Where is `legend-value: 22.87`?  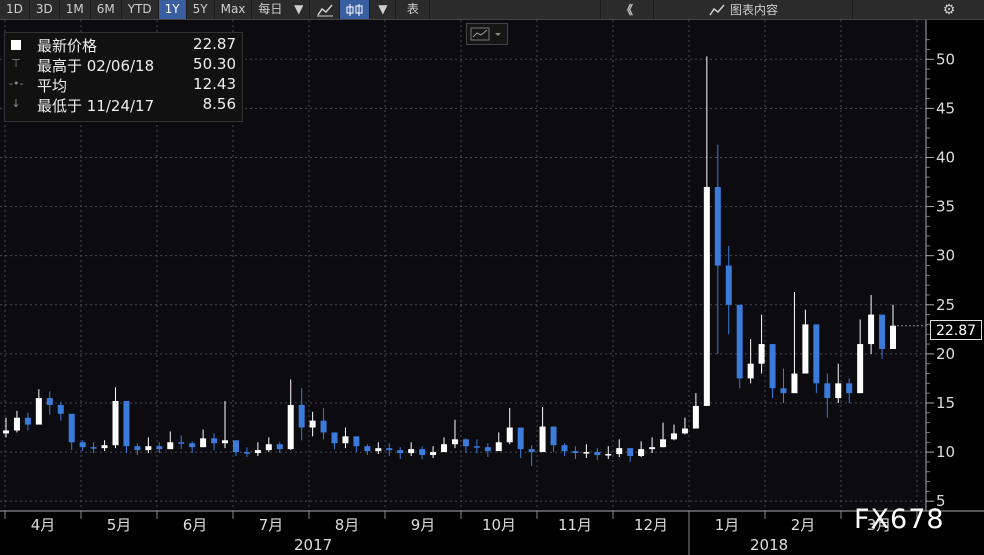
legend-value: 22.87 is located at coordinates (214, 44).